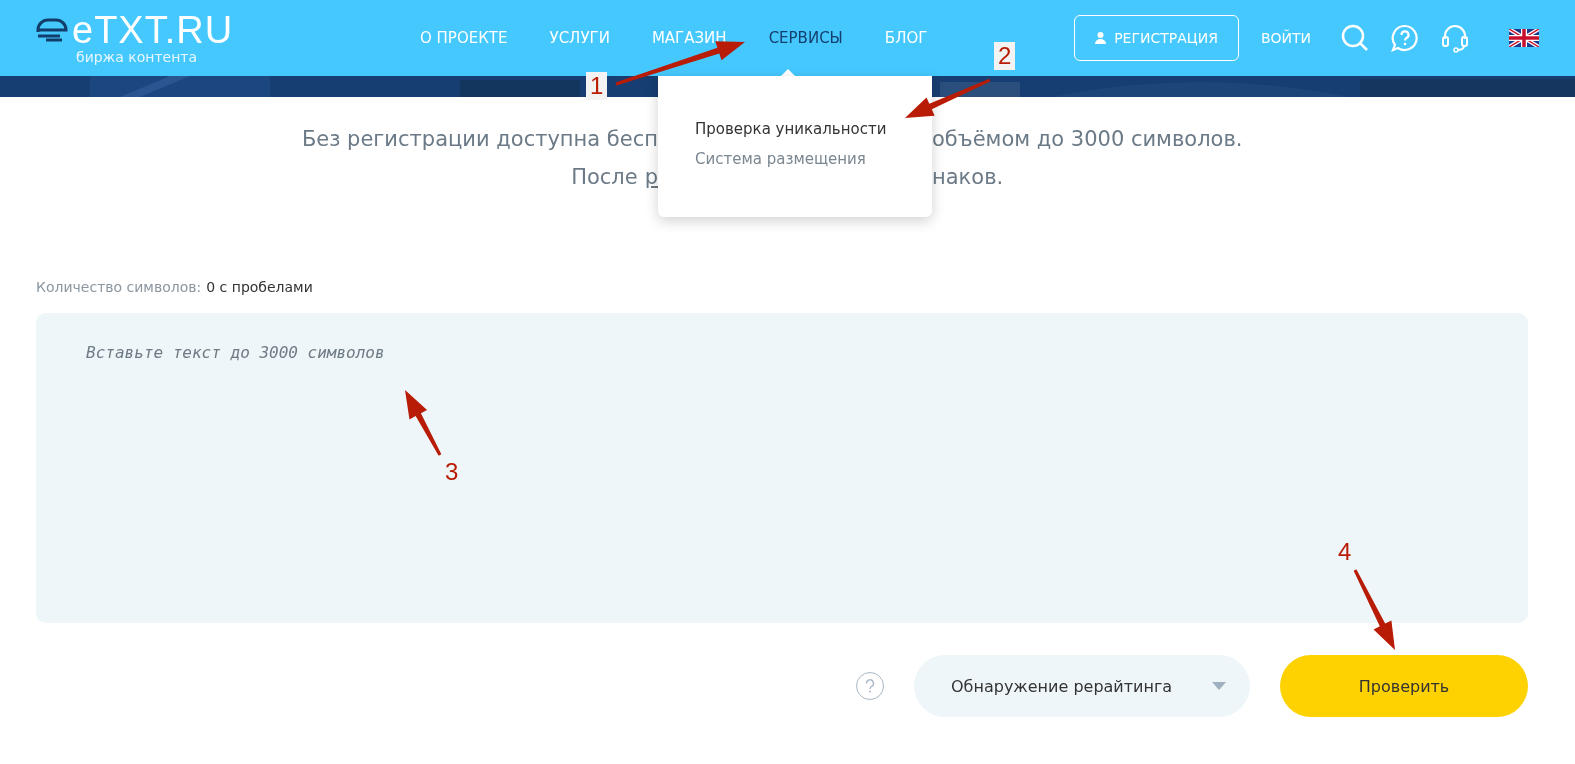 Image resolution: width=1575 pixels, height=764 pixels. I want to click on search-icon, so click(1355, 38).